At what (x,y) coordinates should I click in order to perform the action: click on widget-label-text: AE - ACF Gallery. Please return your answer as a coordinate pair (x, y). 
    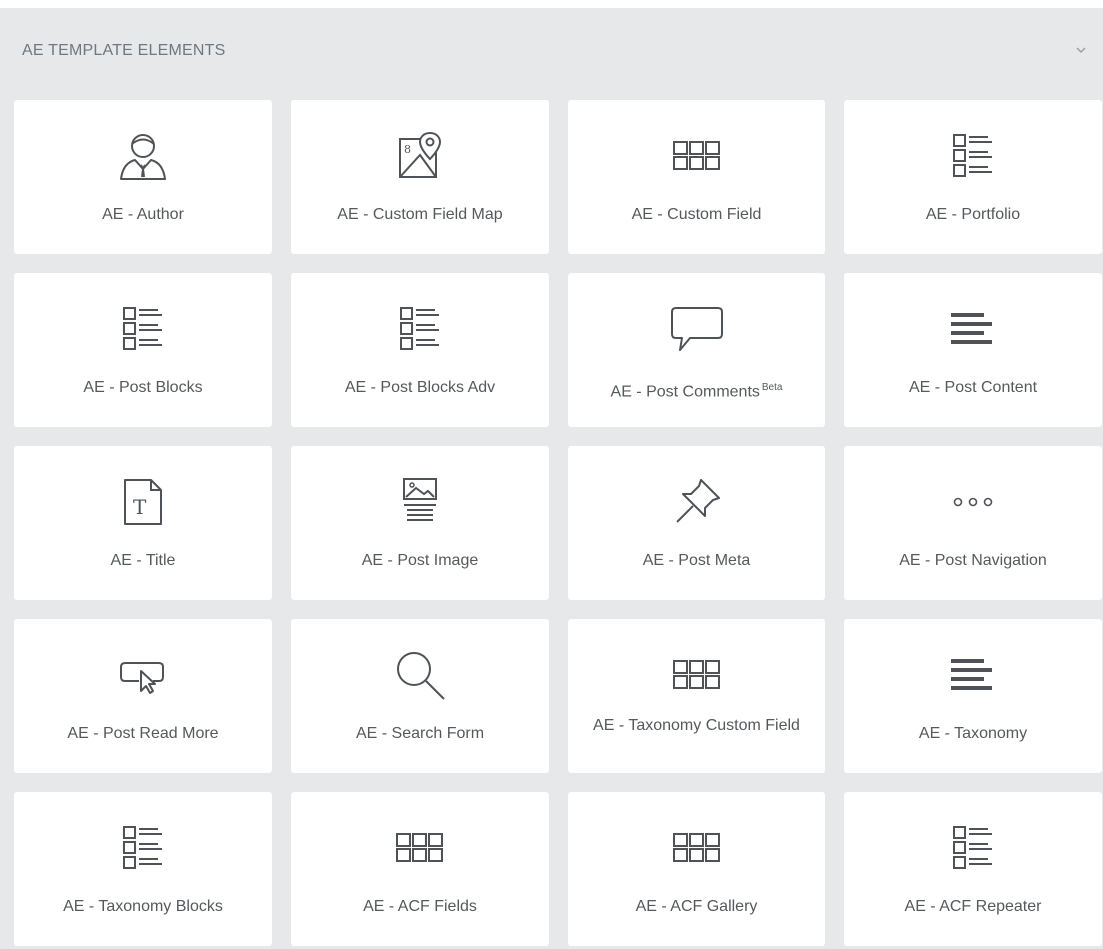
    Looking at the image, I should click on (696, 906).